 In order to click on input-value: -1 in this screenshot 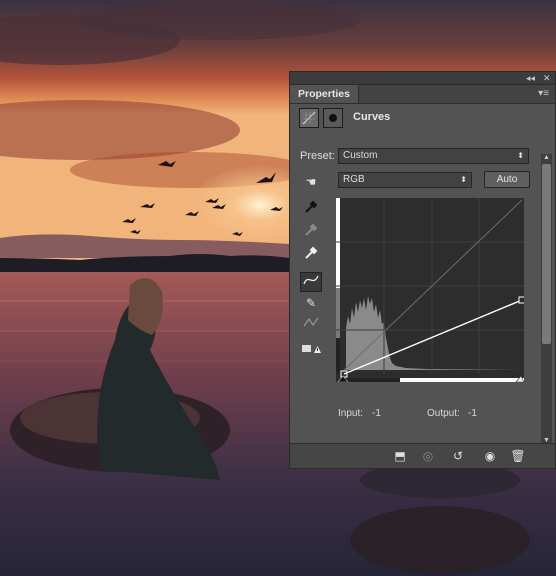, I will do `click(376, 413)`.